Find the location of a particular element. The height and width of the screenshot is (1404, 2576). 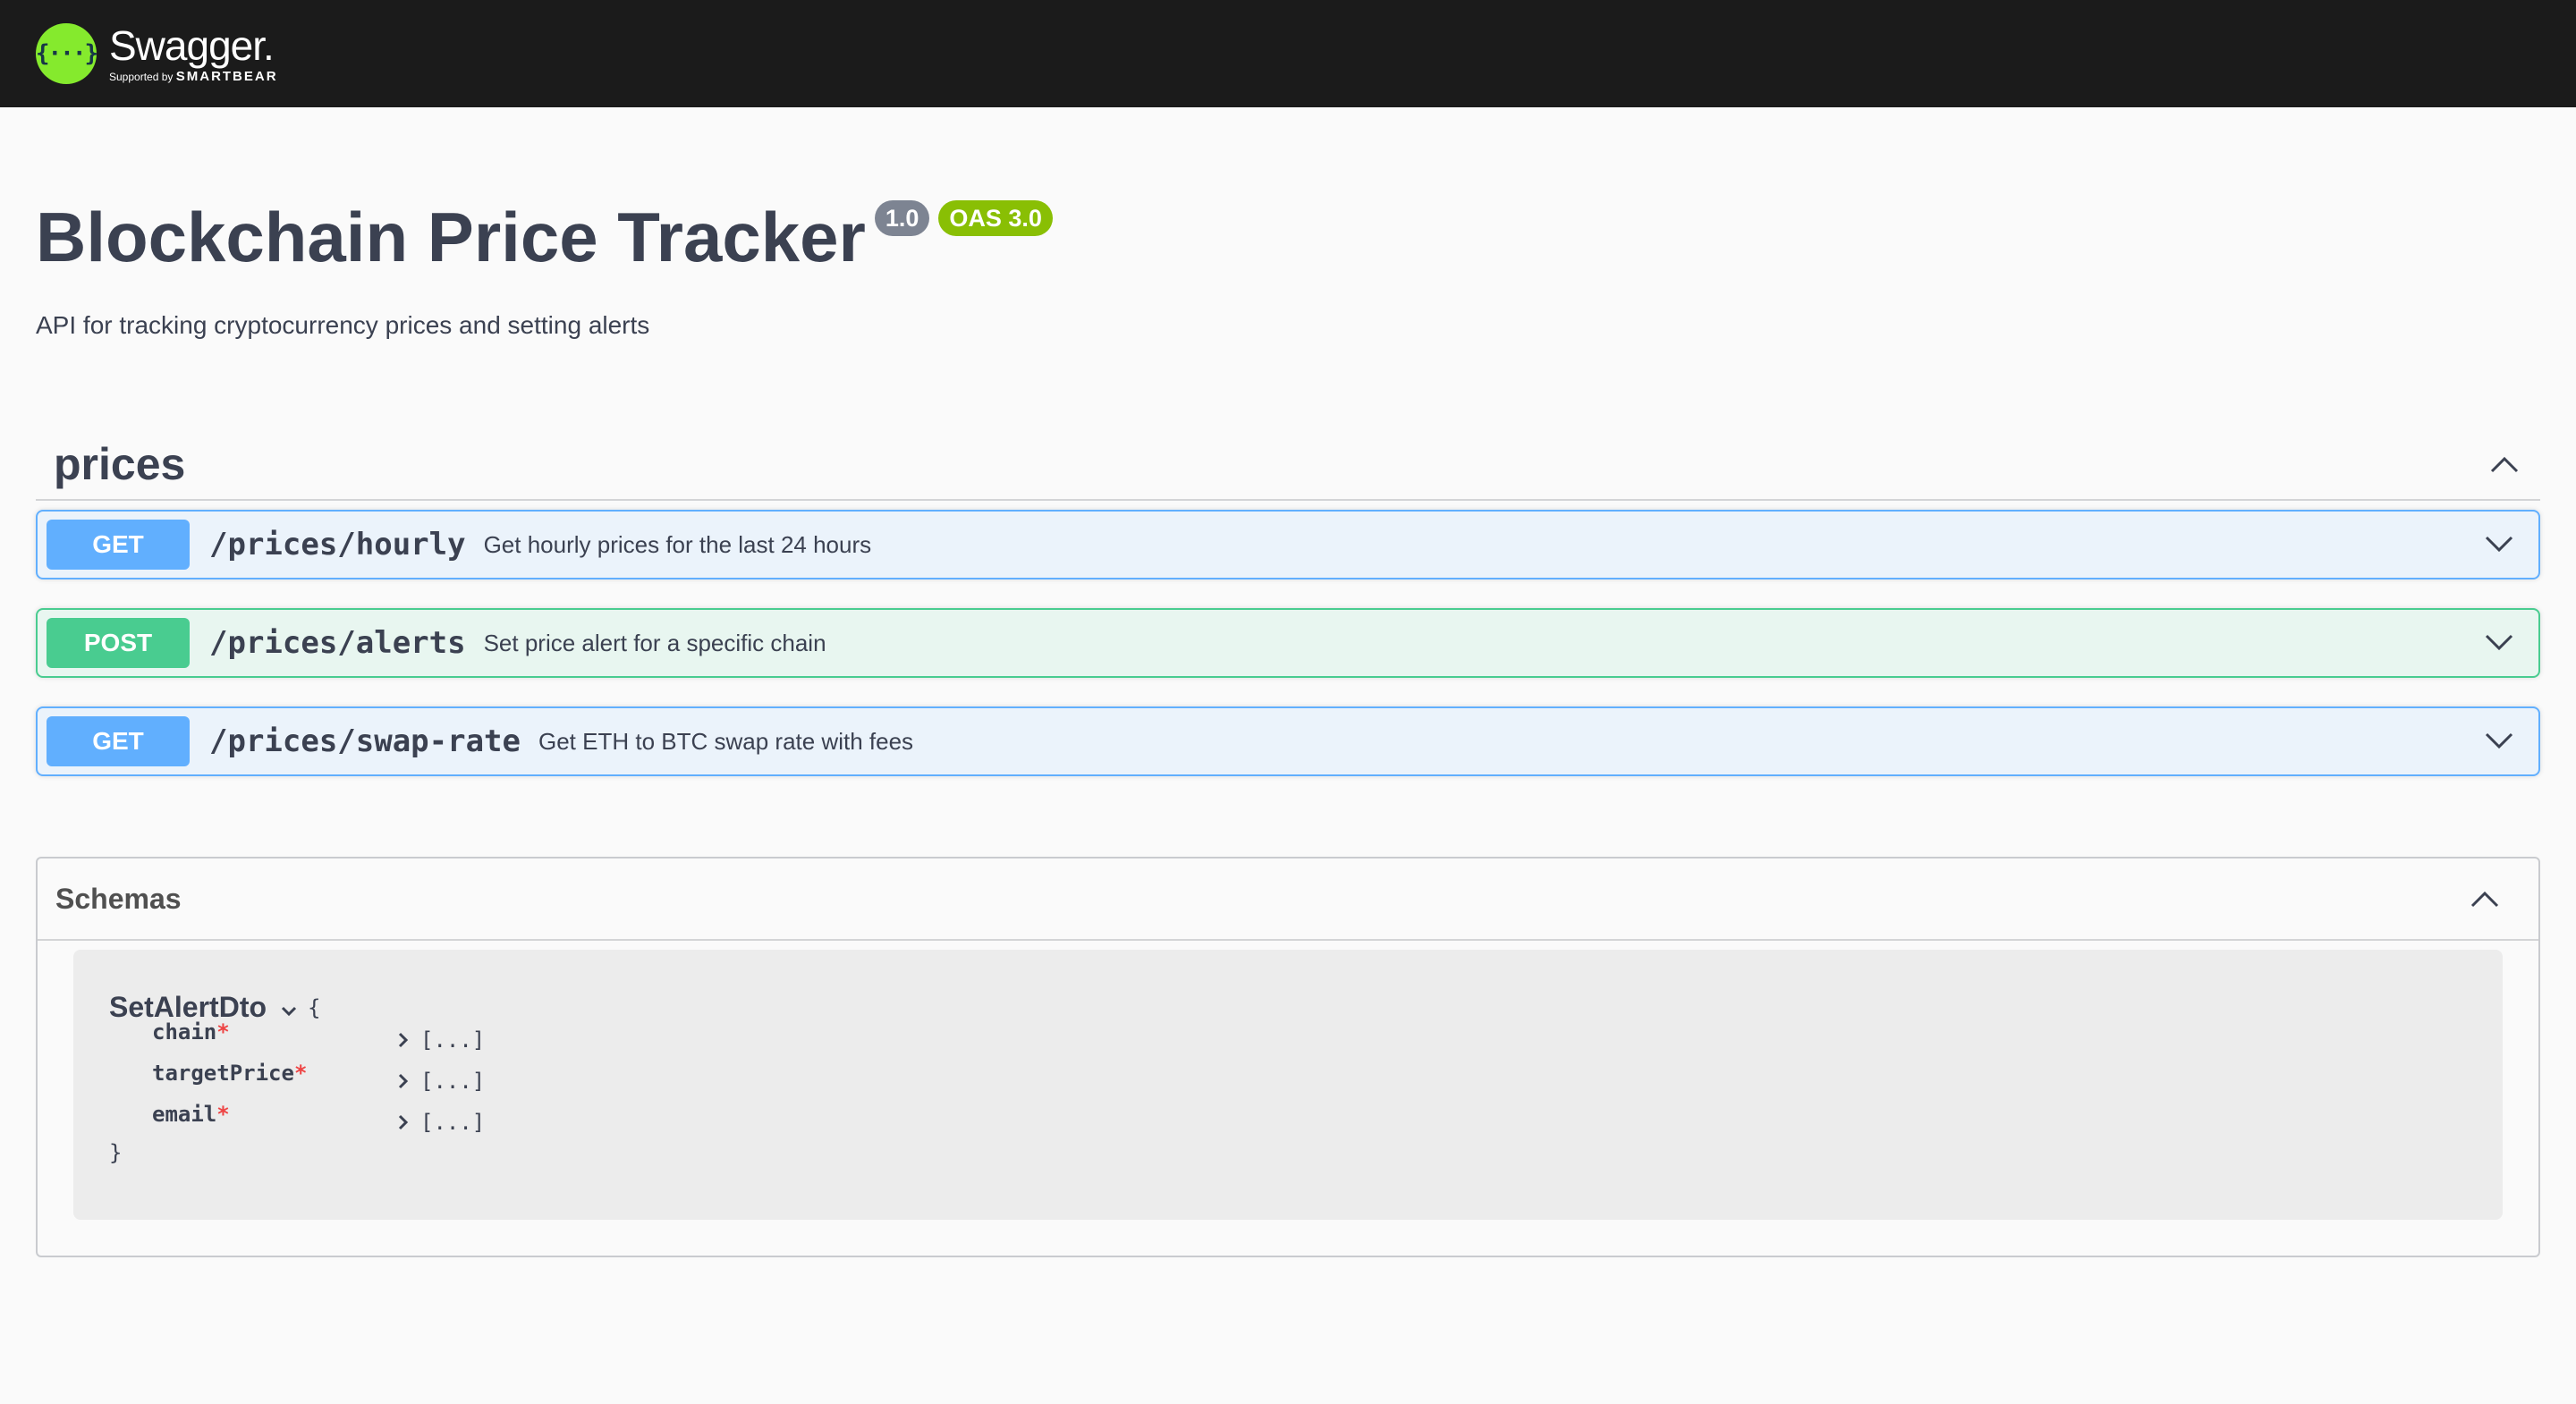

method-badge: POST is located at coordinates (118, 643).